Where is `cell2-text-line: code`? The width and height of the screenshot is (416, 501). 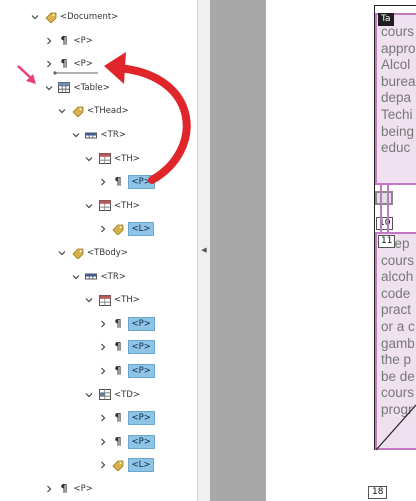
cell2-text-line: code is located at coordinates (396, 293).